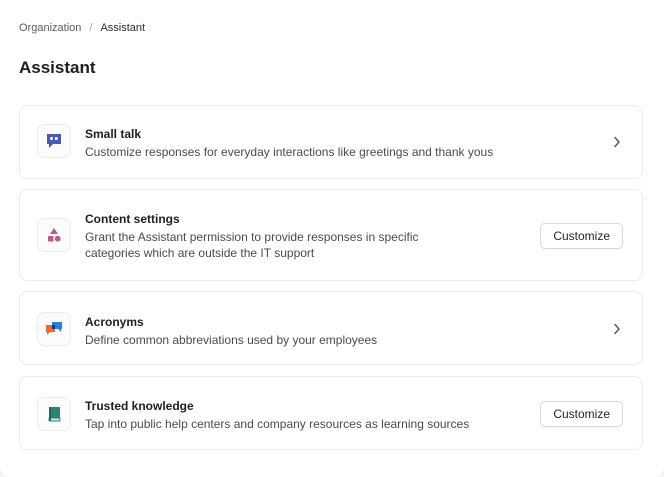 The image size is (664, 477). Describe the element at coordinates (54, 414) in the screenshot. I see `book-icon` at that location.